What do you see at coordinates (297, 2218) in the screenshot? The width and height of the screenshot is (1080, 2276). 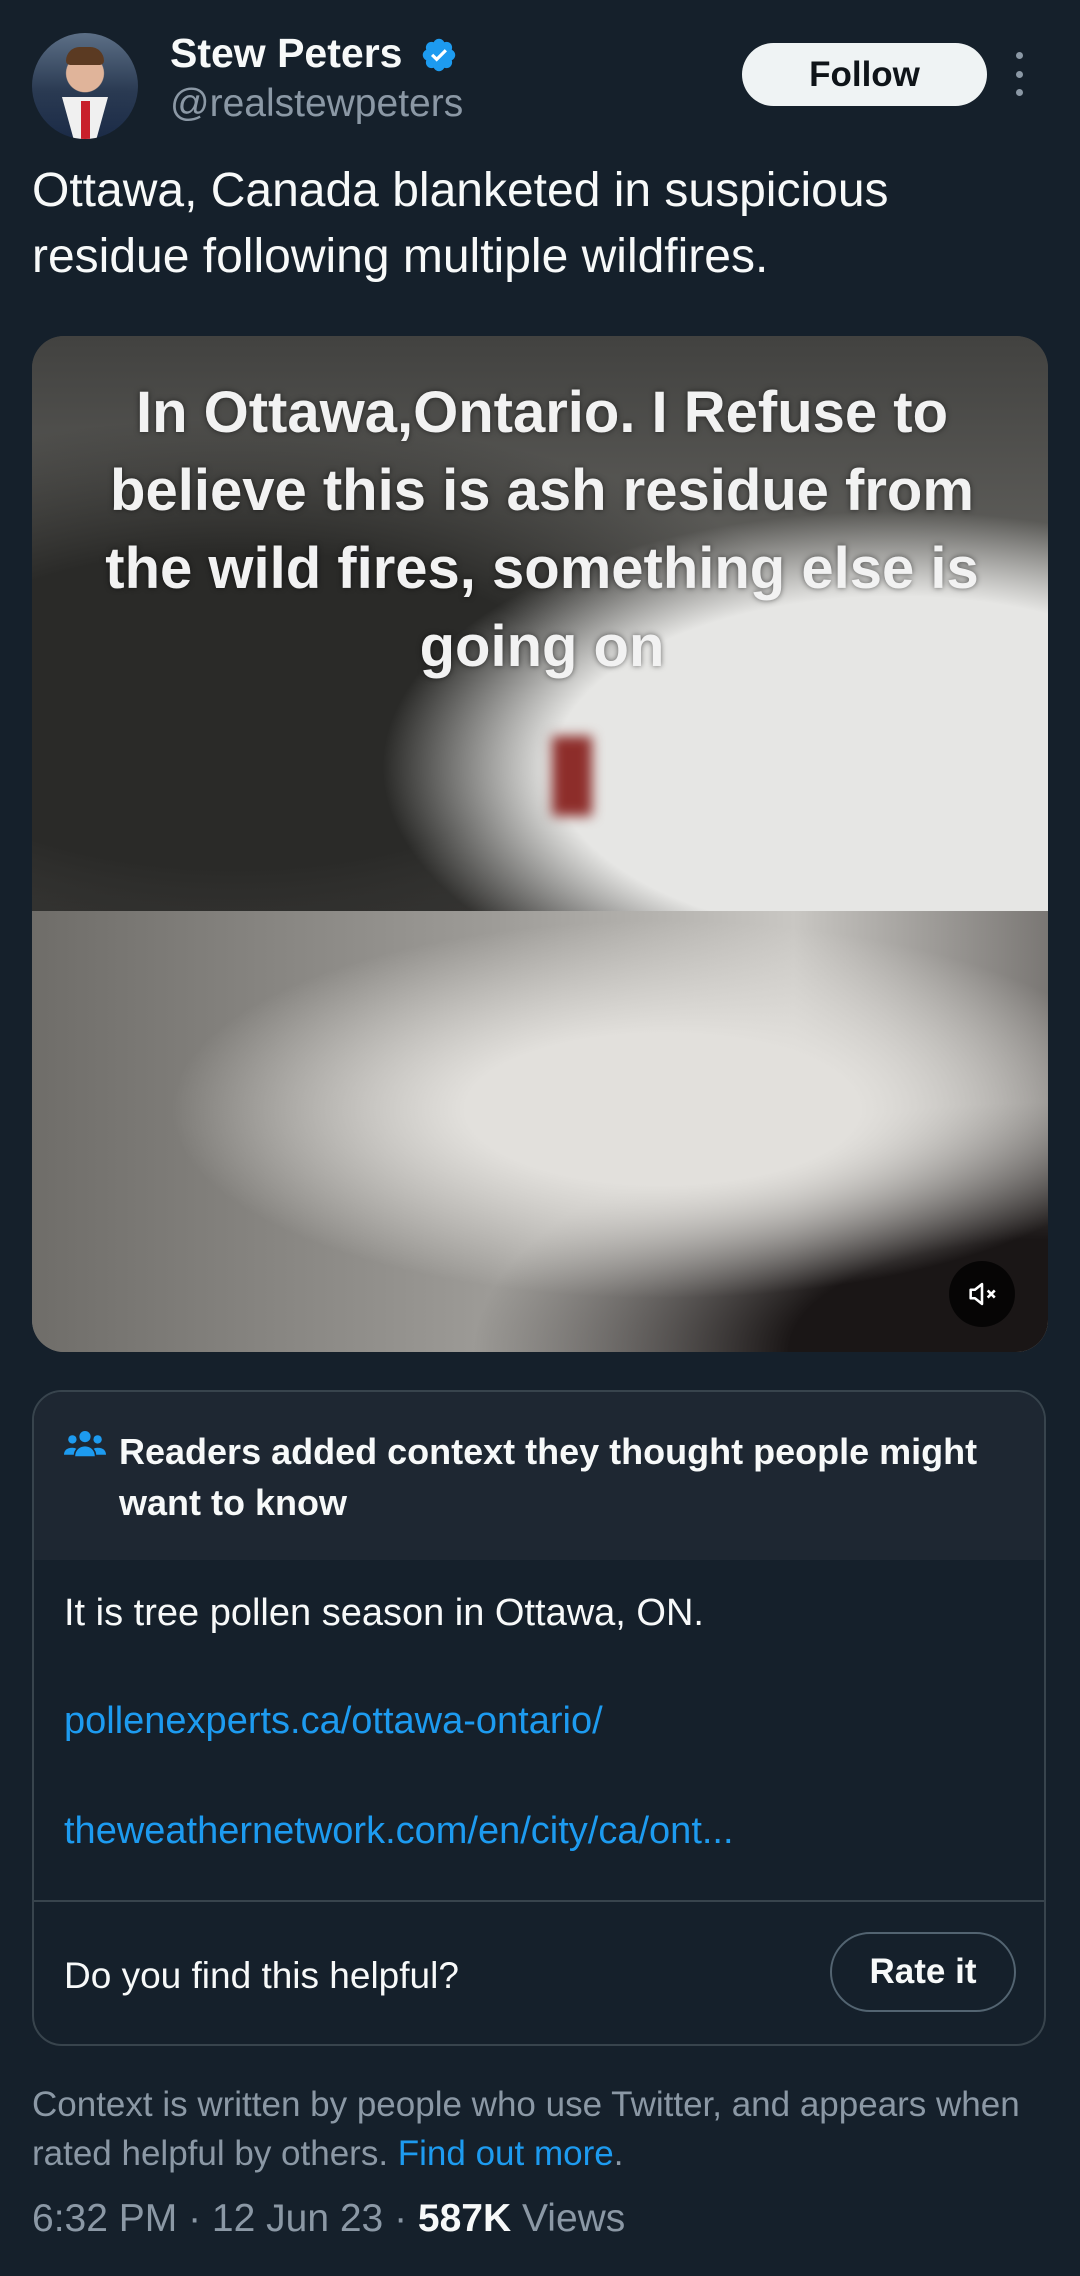 I see `tweet-date: 12 Jun 23` at bounding box center [297, 2218].